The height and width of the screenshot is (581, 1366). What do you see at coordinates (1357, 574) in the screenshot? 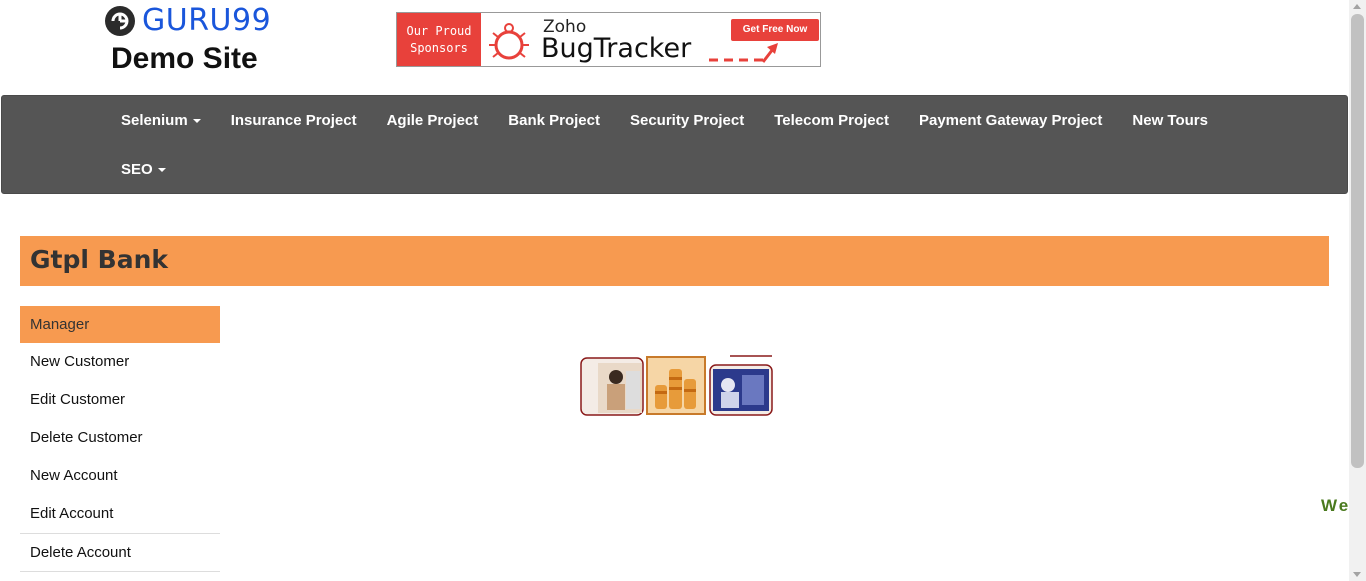
I see `scroll-down-arrow-icon` at bounding box center [1357, 574].